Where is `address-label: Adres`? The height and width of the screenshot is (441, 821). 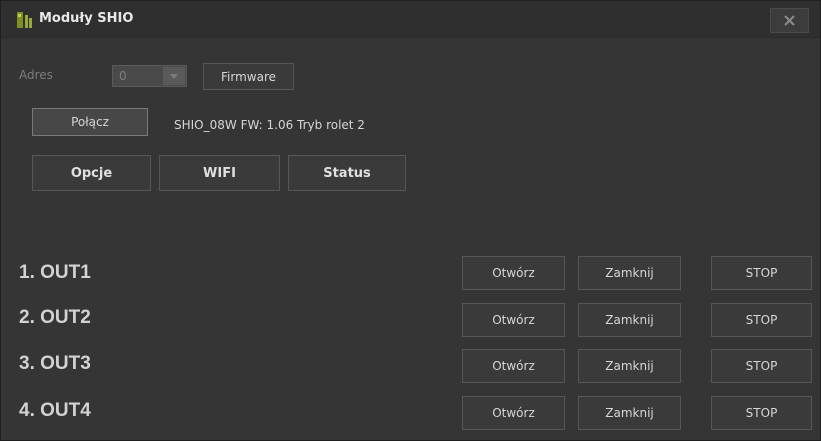
address-label: Adres is located at coordinates (36, 75).